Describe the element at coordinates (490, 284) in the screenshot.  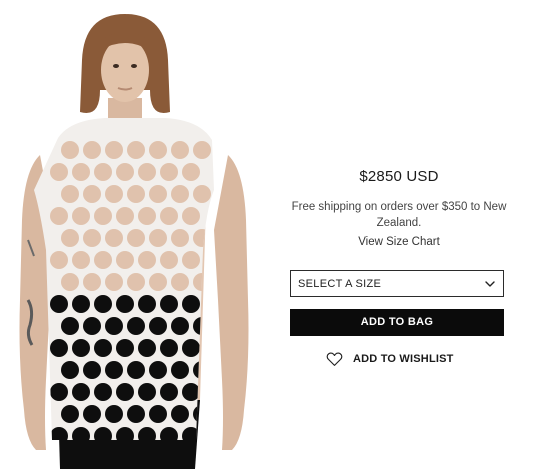
I see `chevron-down-icon` at that location.